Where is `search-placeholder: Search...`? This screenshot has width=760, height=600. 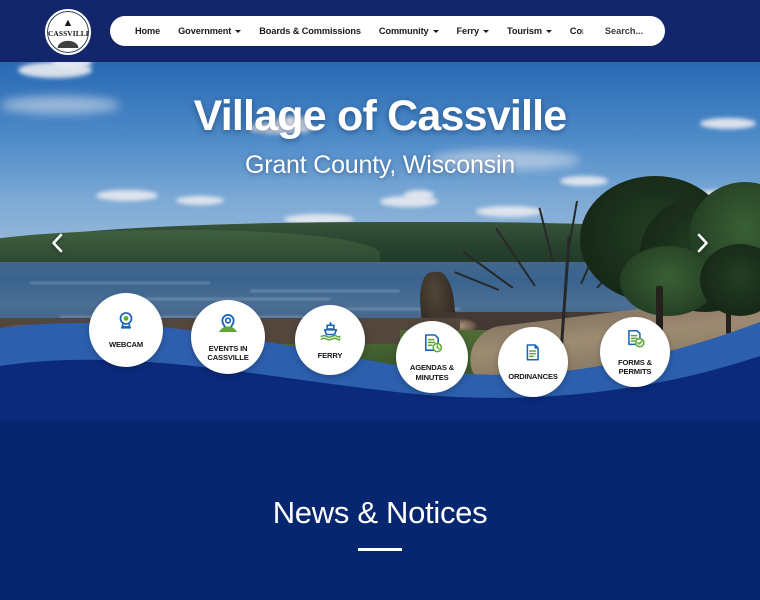
search-placeholder: Search... is located at coordinates (624, 31).